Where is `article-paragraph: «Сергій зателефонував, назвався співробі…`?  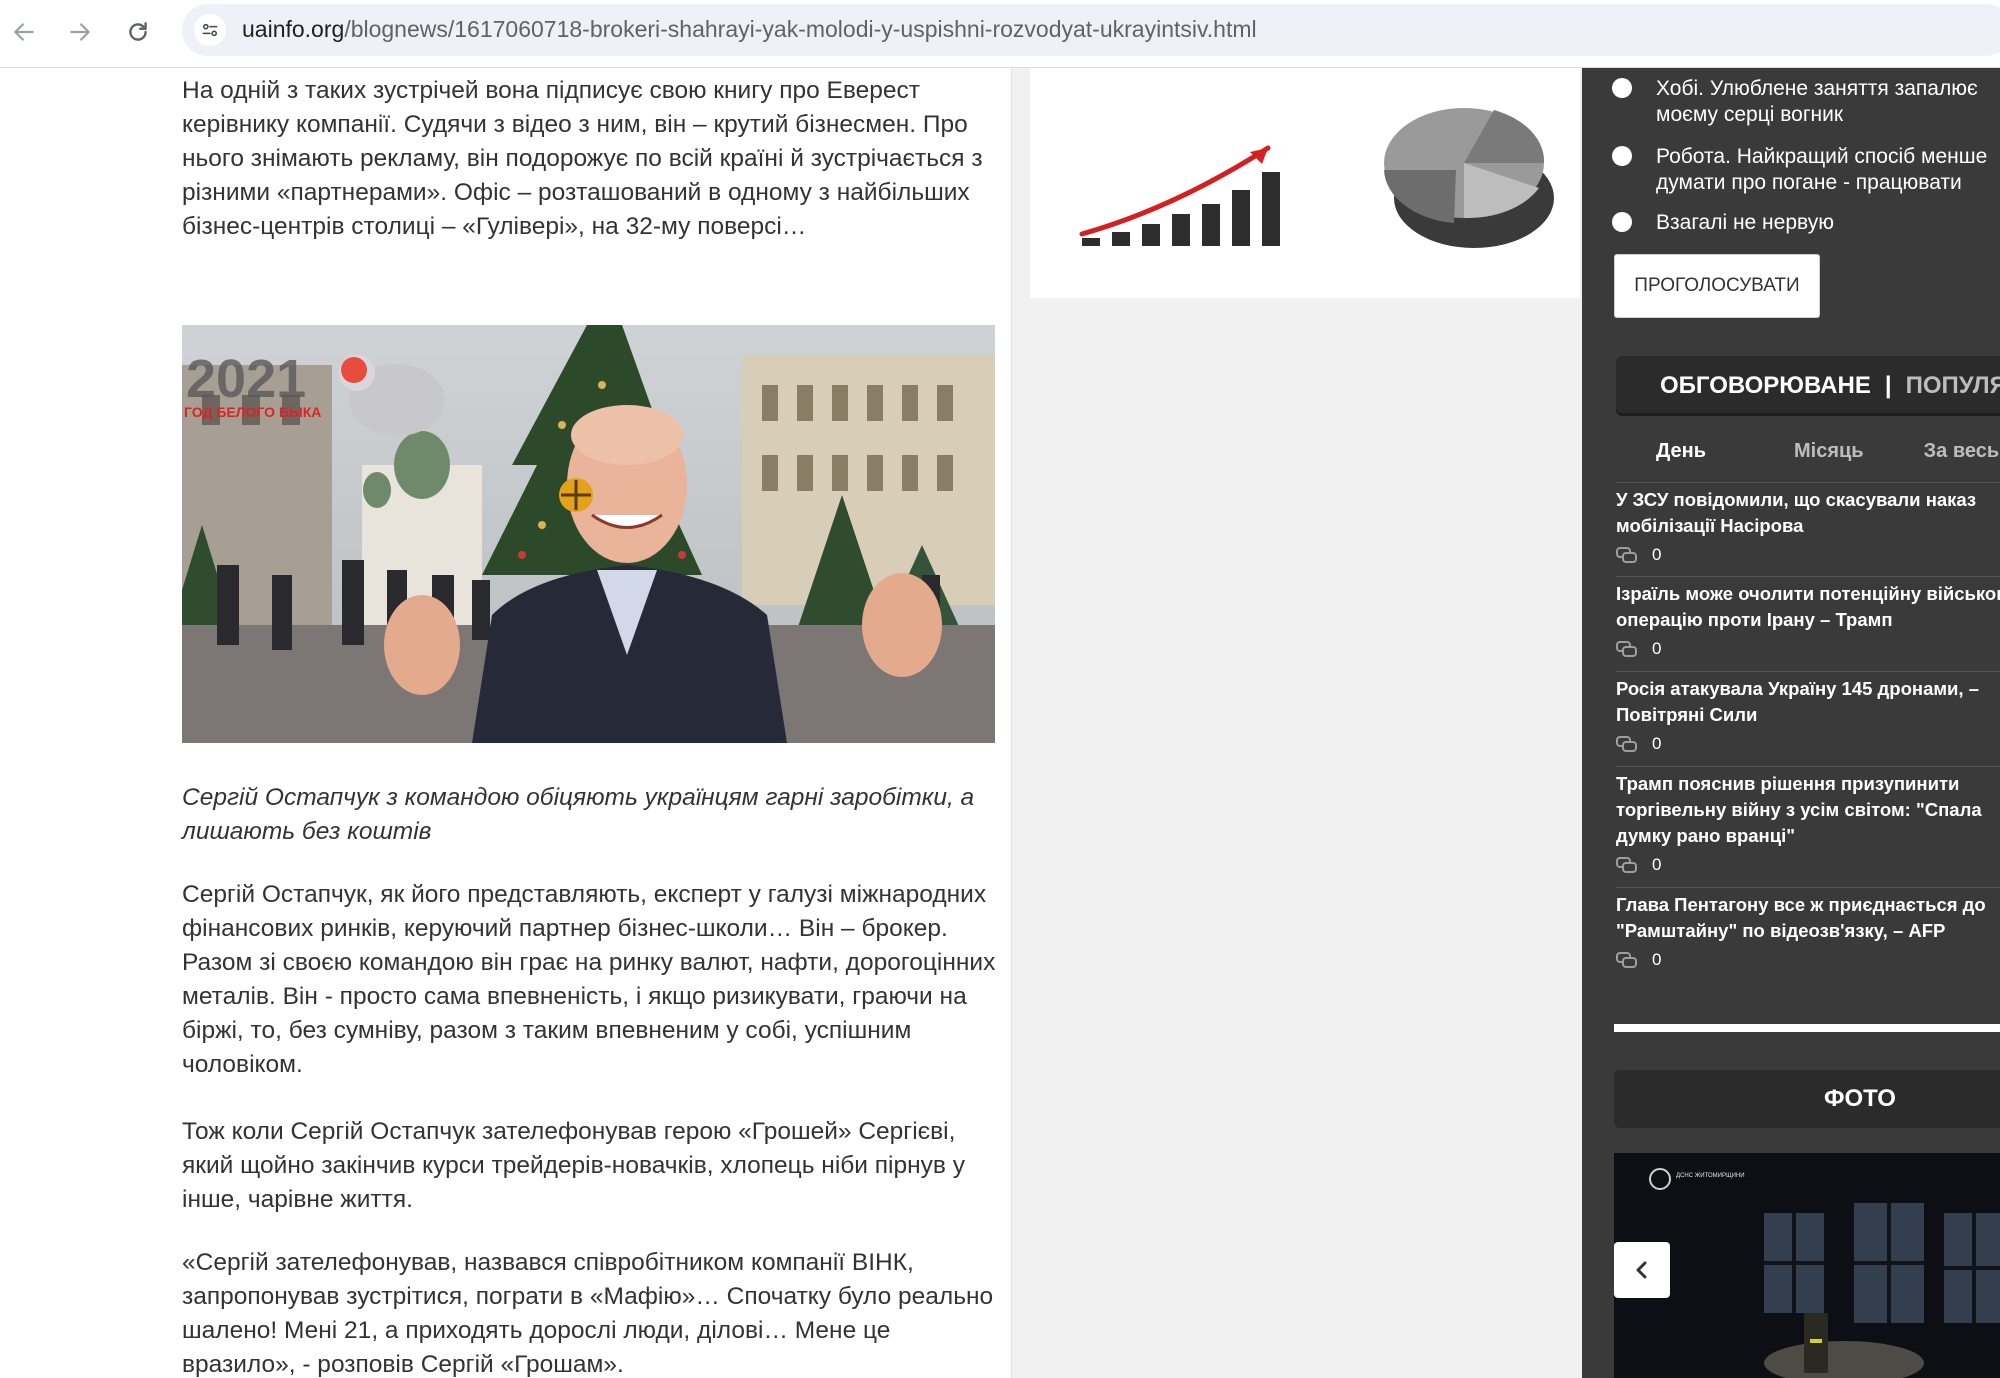 article-paragraph: «Сергій зателефонував, назвався співробі… is located at coordinates (588, 1313).